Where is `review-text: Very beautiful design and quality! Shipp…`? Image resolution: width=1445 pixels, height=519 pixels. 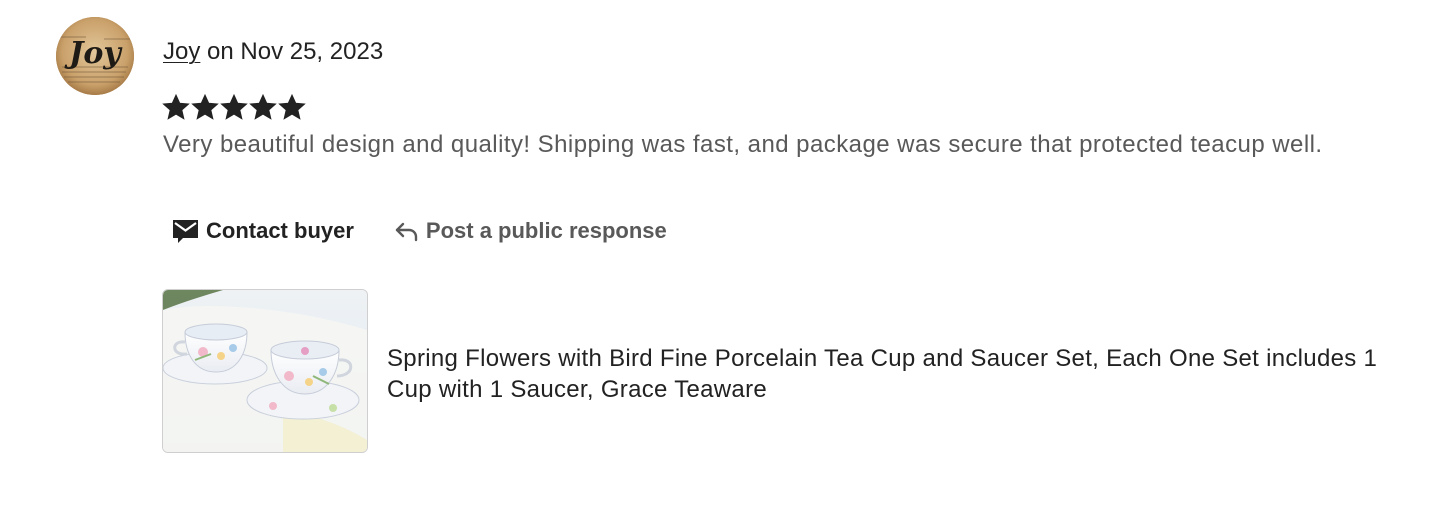 review-text: Very beautiful design and quality! Shipp… is located at coordinates (743, 144).